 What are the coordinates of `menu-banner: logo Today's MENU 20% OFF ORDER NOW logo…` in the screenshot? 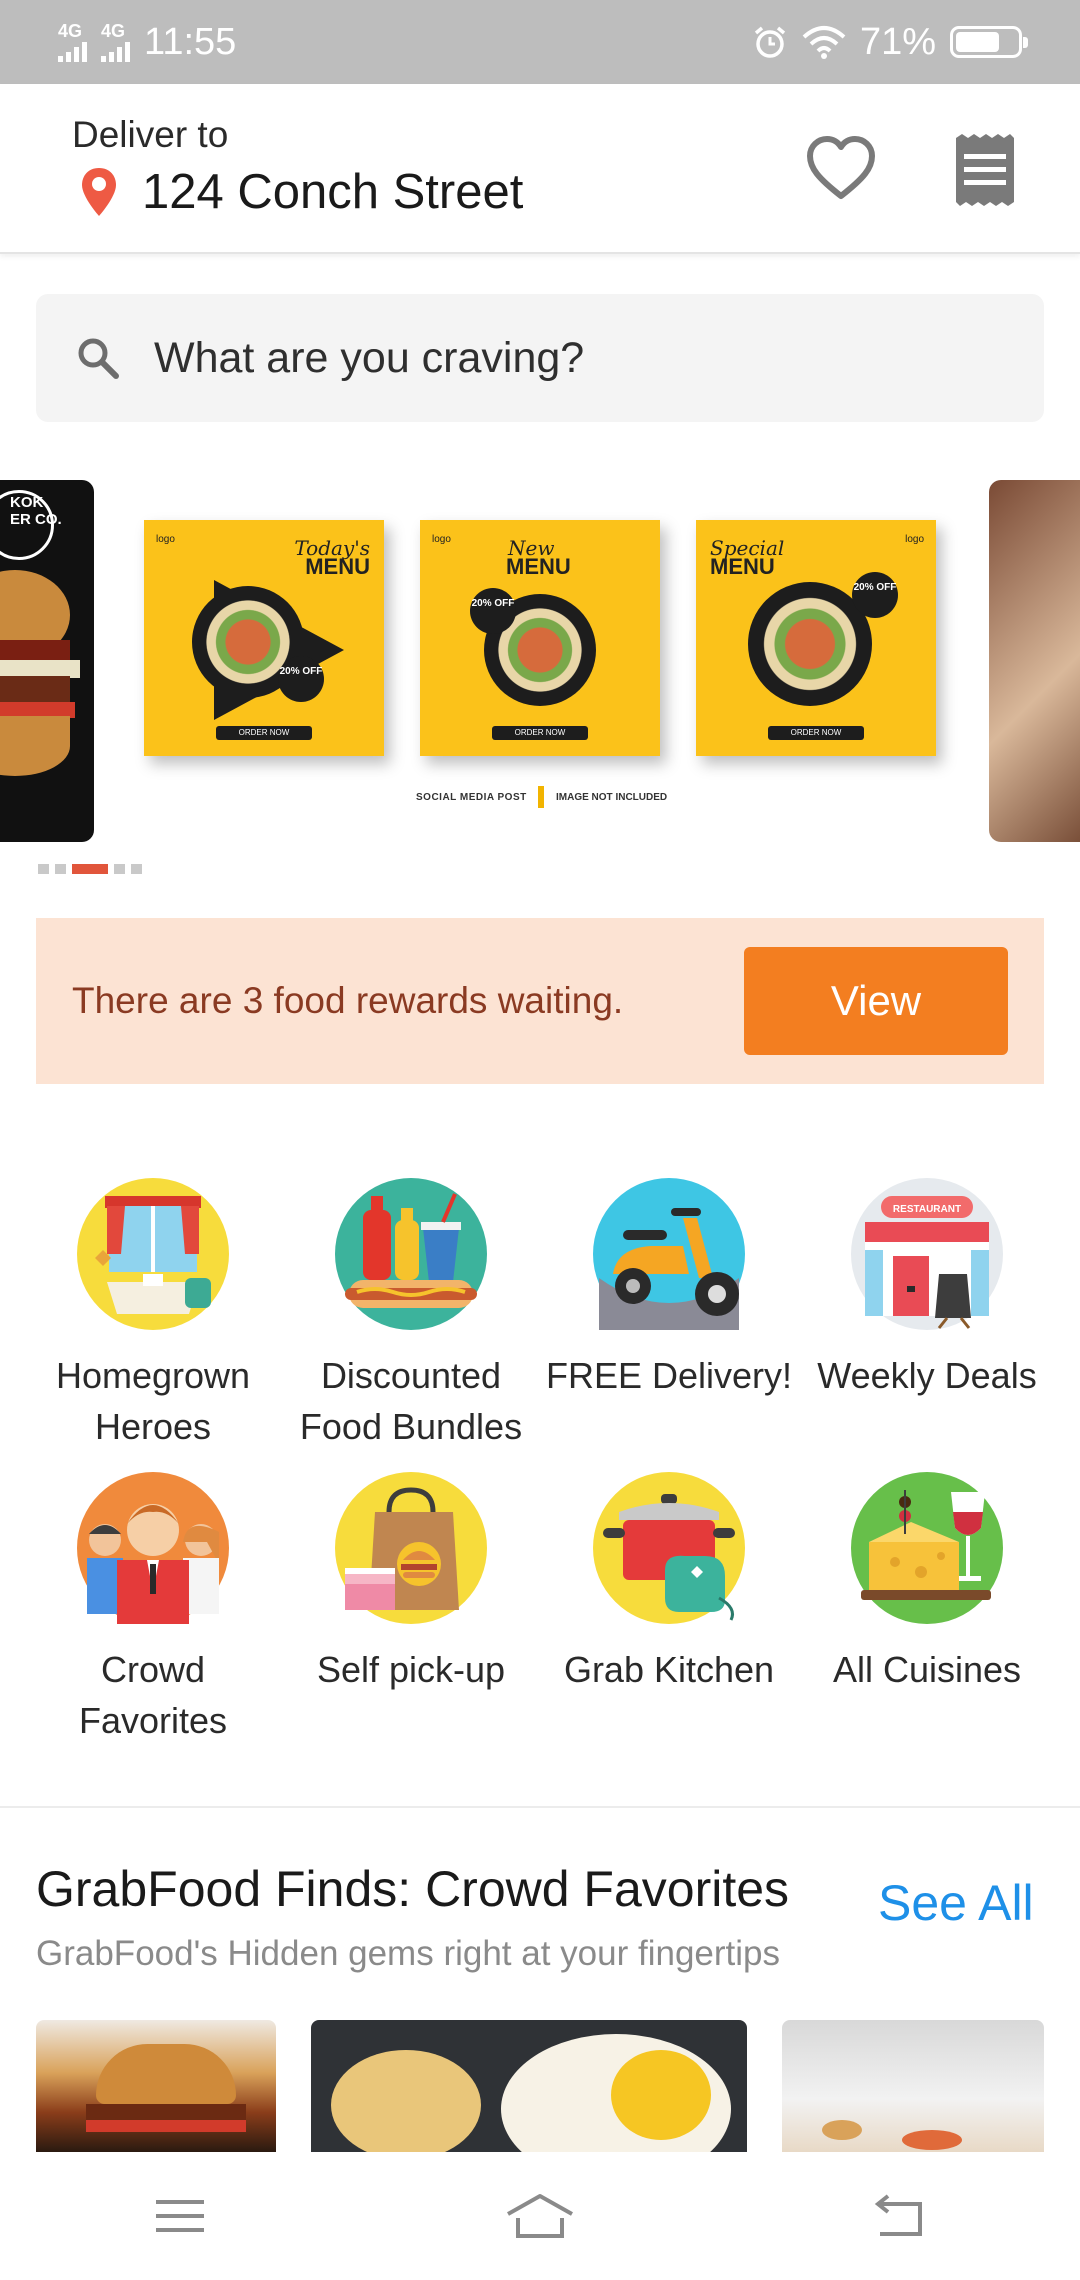 It's located at (540, 661).